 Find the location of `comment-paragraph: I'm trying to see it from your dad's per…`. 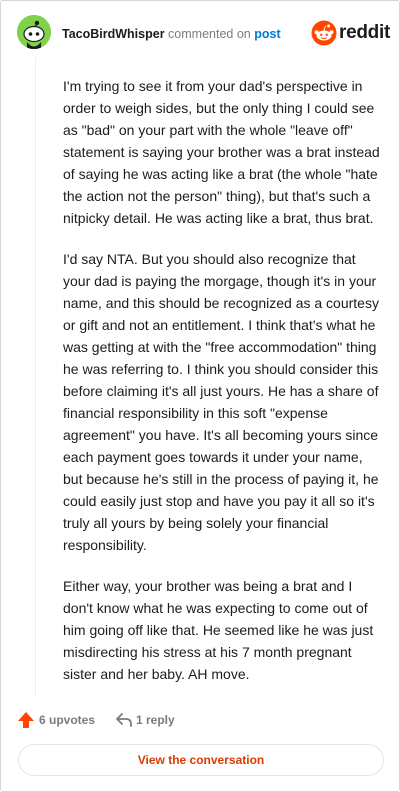

comment-paragraph: I'm trying to see it from your dad's per… is located at coordinates (221, 152).